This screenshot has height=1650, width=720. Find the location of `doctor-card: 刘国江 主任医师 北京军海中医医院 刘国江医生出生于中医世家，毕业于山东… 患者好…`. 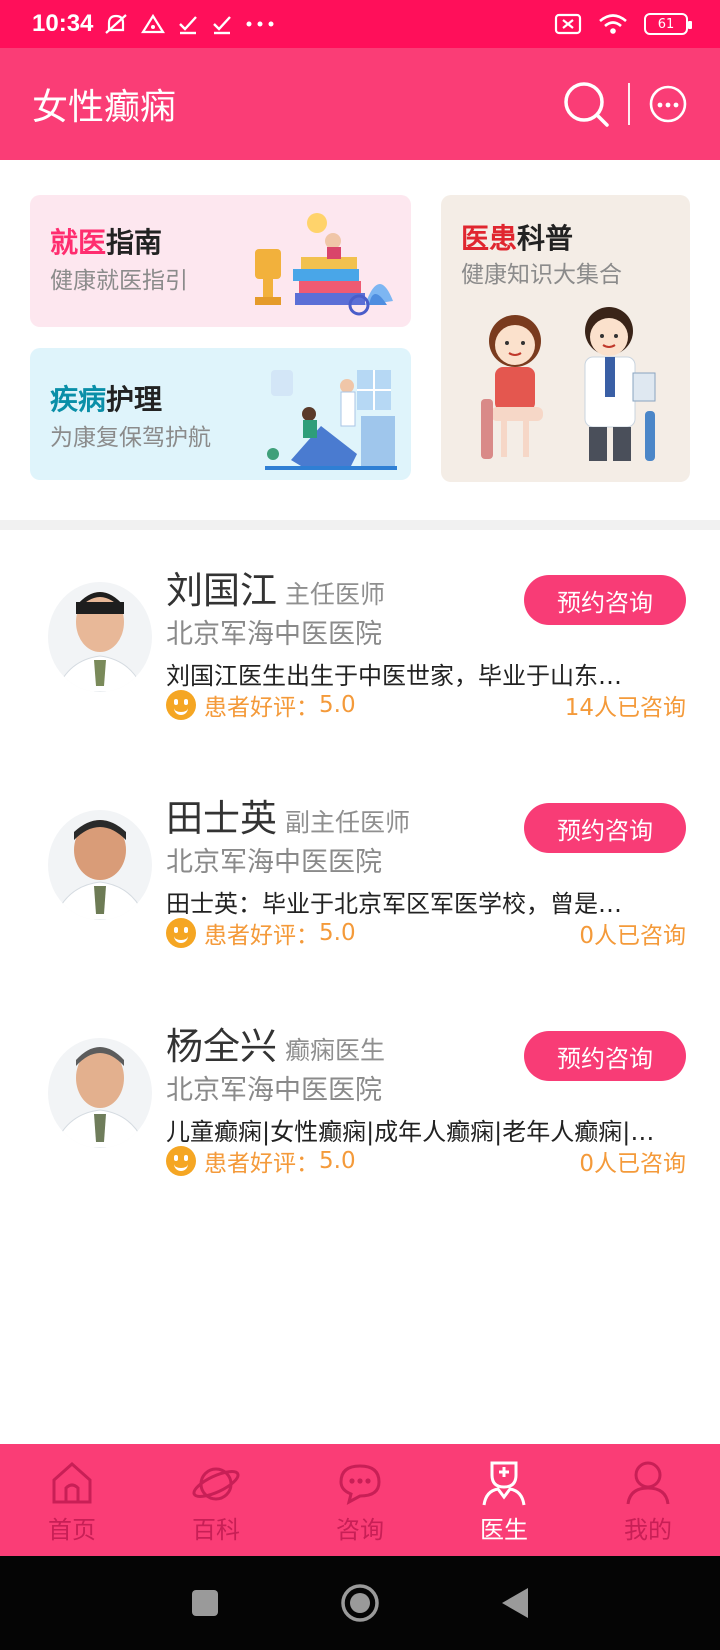

doctor-card: 刘国江 主任医师 北京军海中医医院 刘国江医生出生于中医世家，毕业于山东… 患者好… is located at coordinates (360, 660).